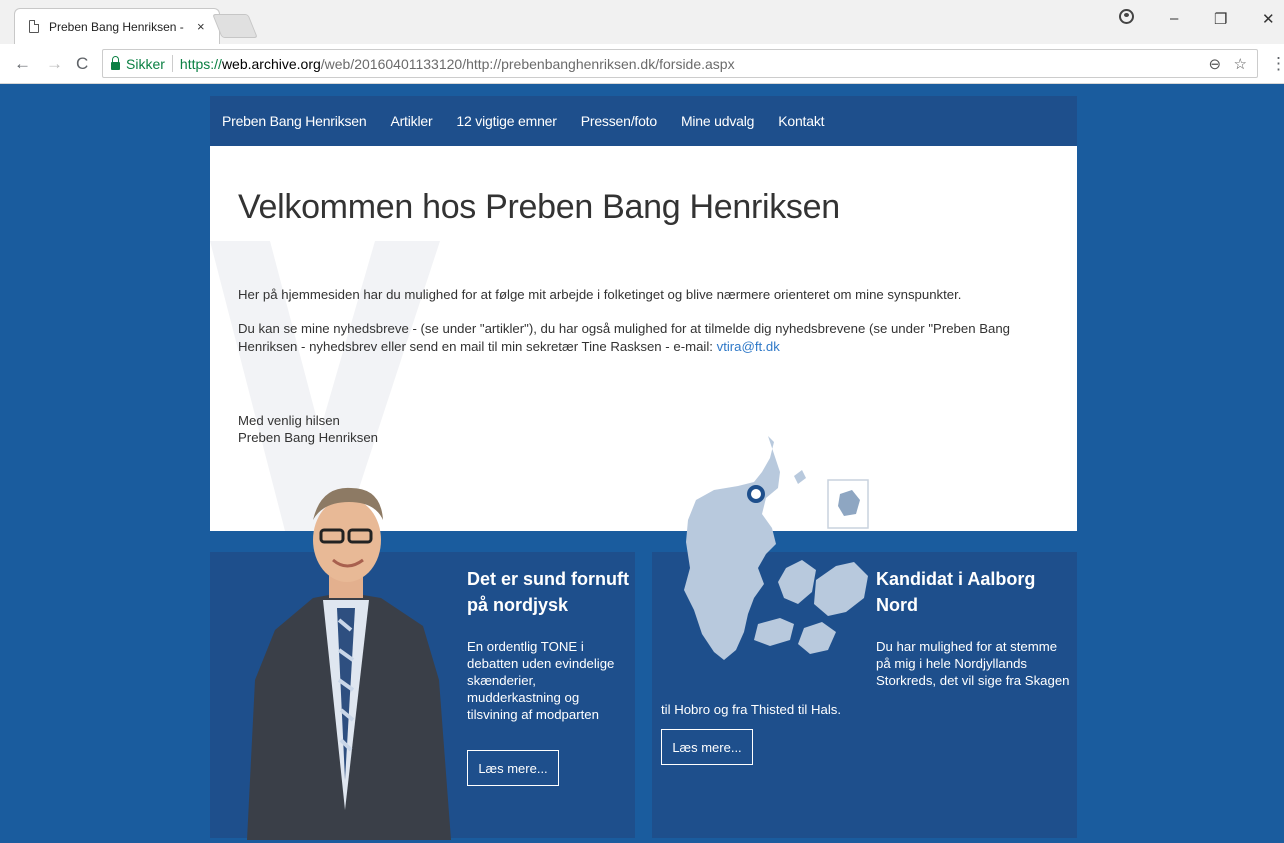 Image resolution: width=1284 pixels, height=843 pixels. I want to click on card-text-line: tilsvining af modparten, so click(533, 714).